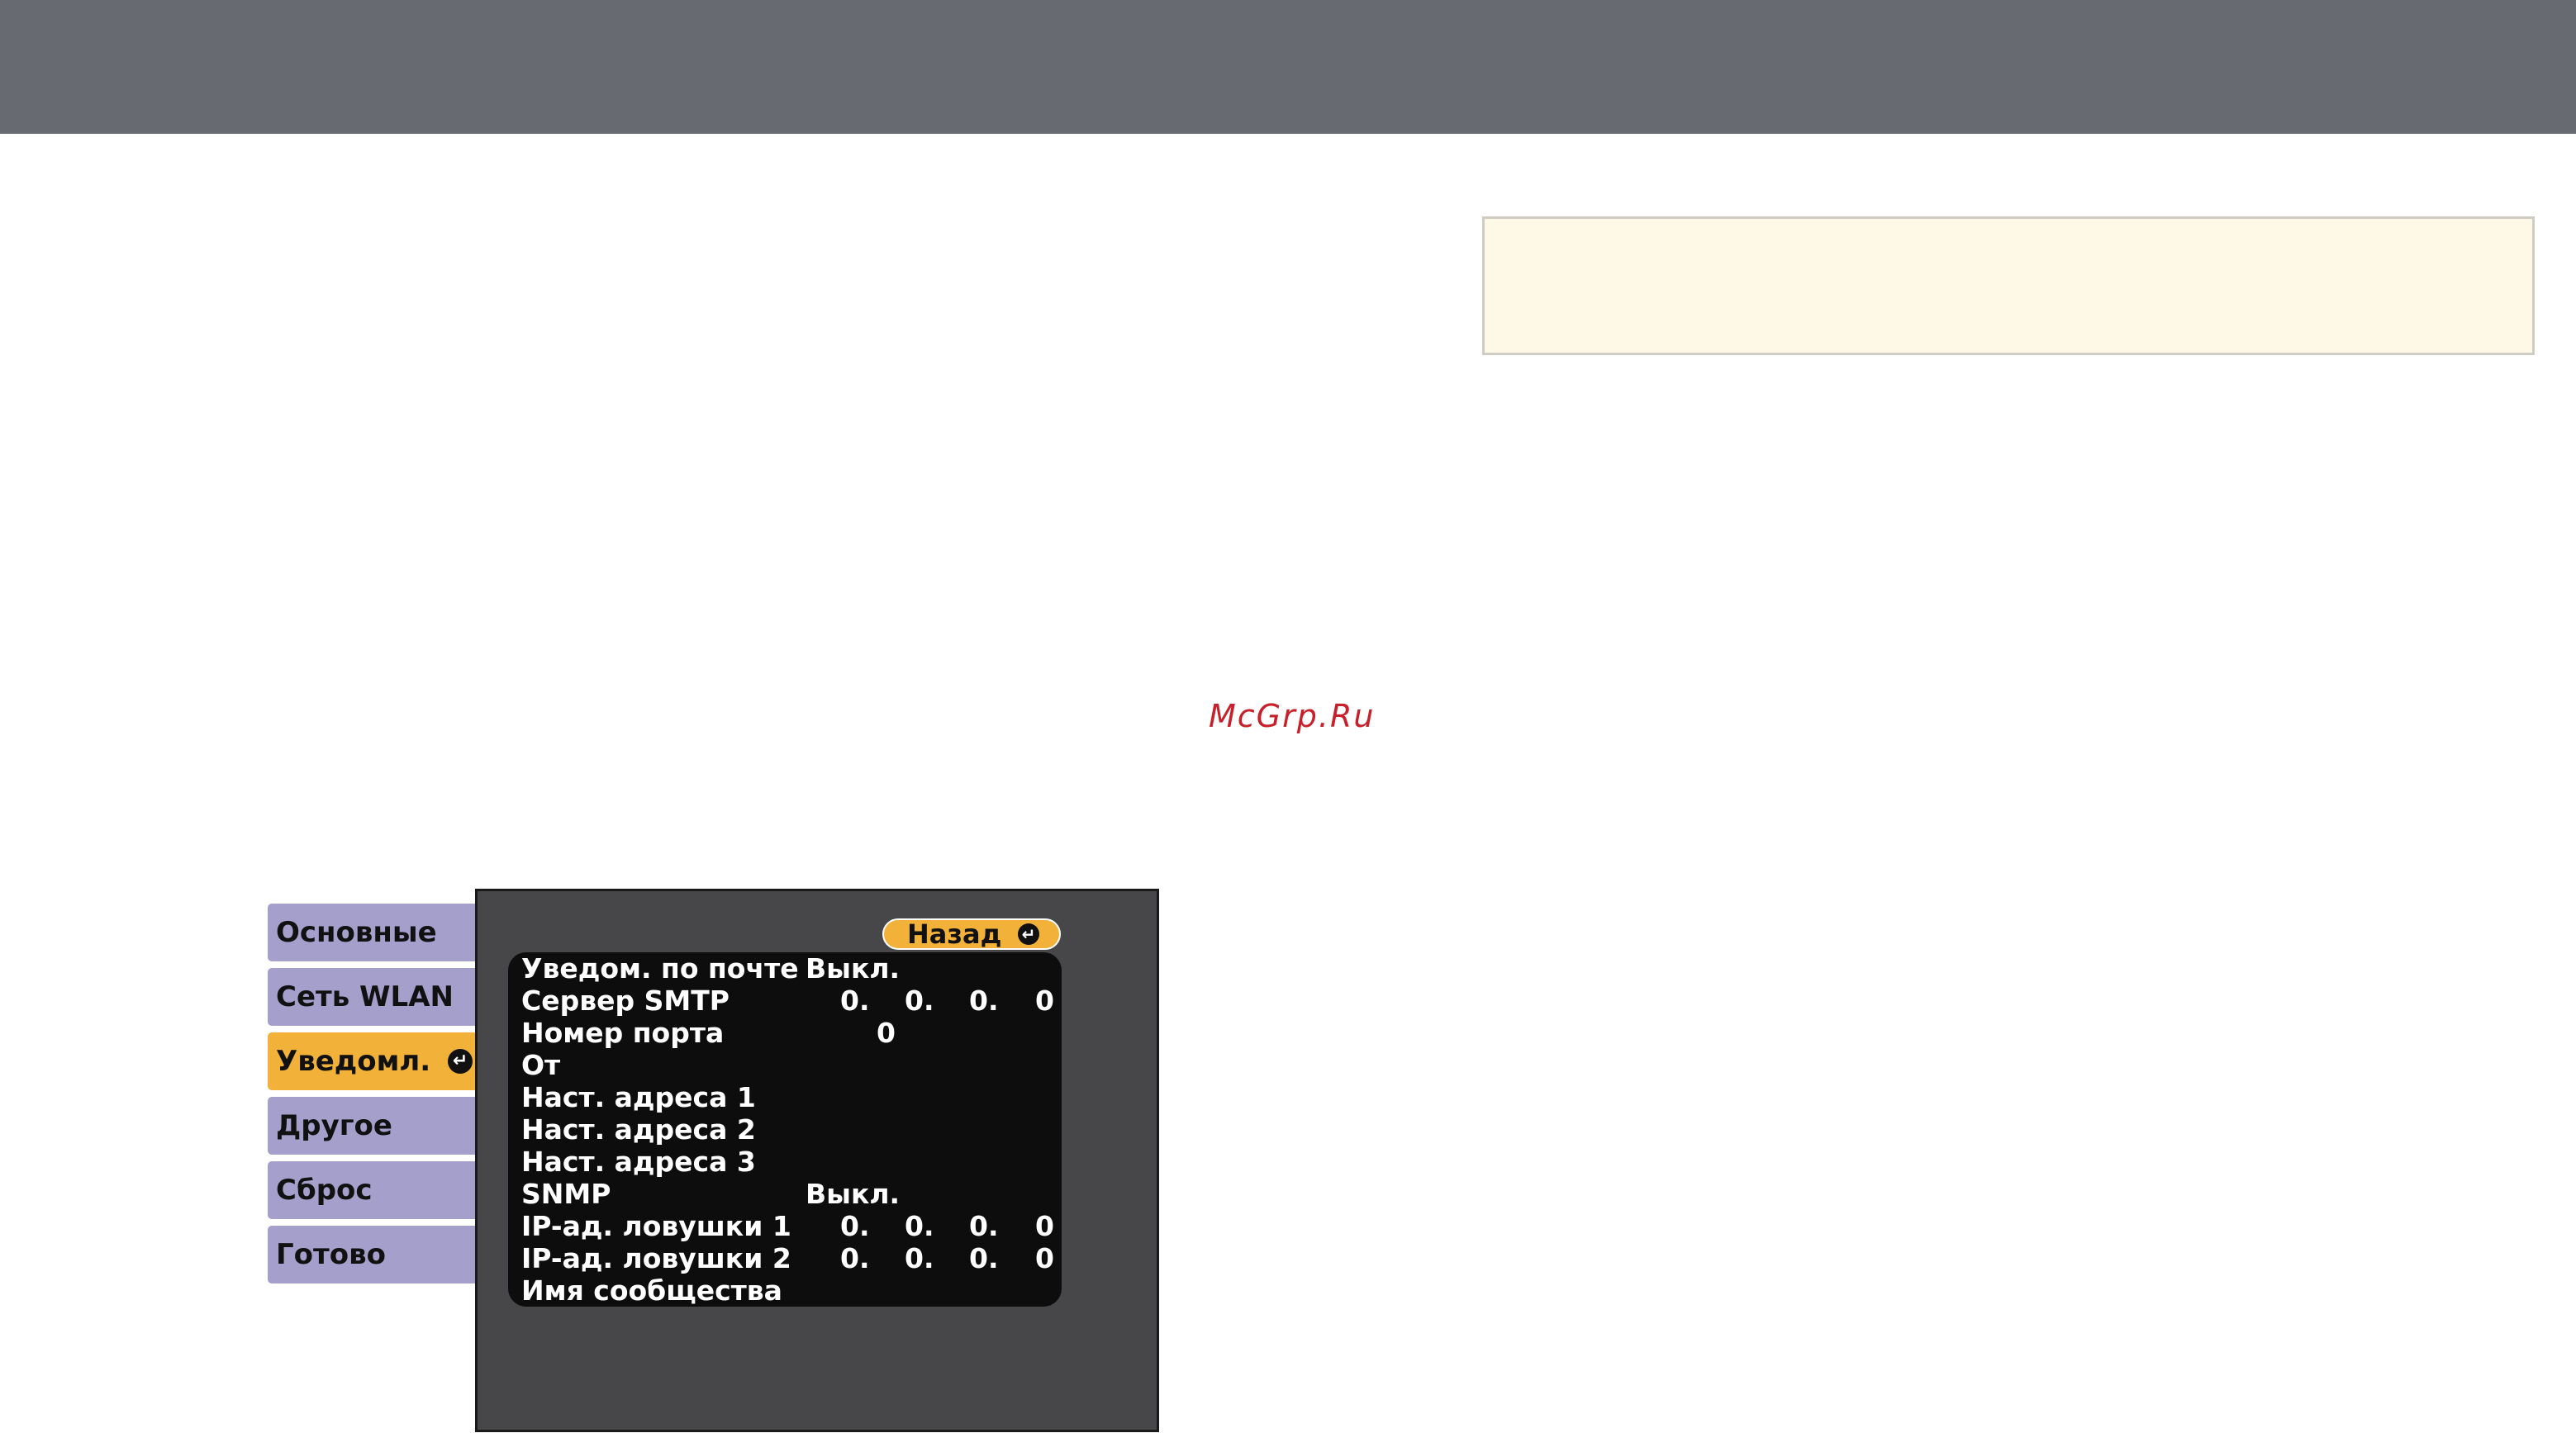  What do you see at coordinates (785, 1097) in the screenshot?
I see `setting-row-address-1: Наст. адреса 1` at bounding box center [785, 1097].